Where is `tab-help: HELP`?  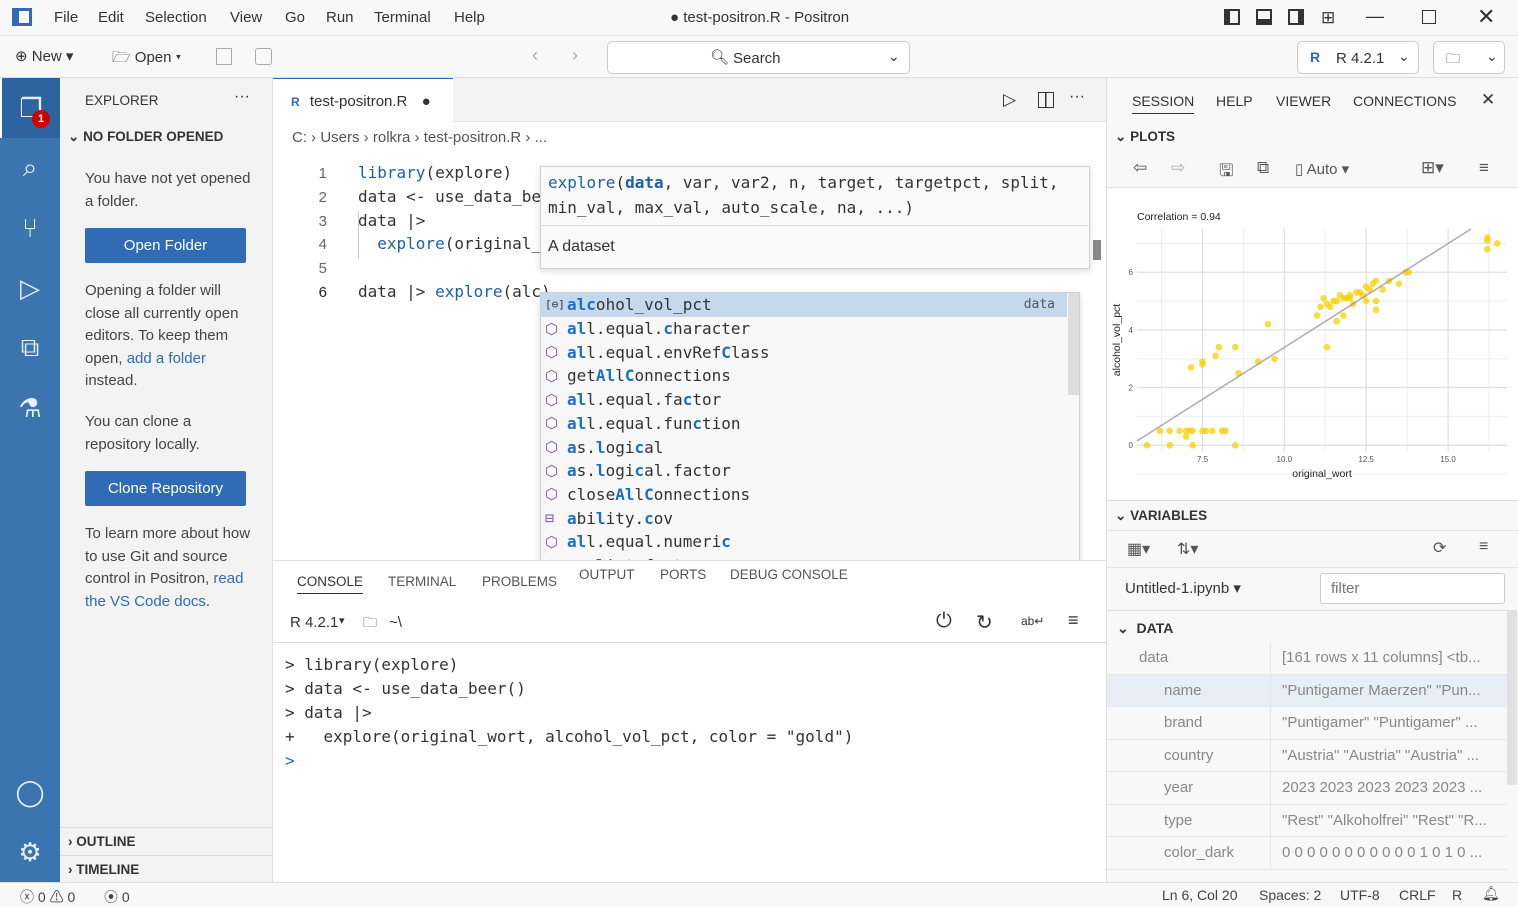 tab-help: HELP is located at coordinates (1234, 101).